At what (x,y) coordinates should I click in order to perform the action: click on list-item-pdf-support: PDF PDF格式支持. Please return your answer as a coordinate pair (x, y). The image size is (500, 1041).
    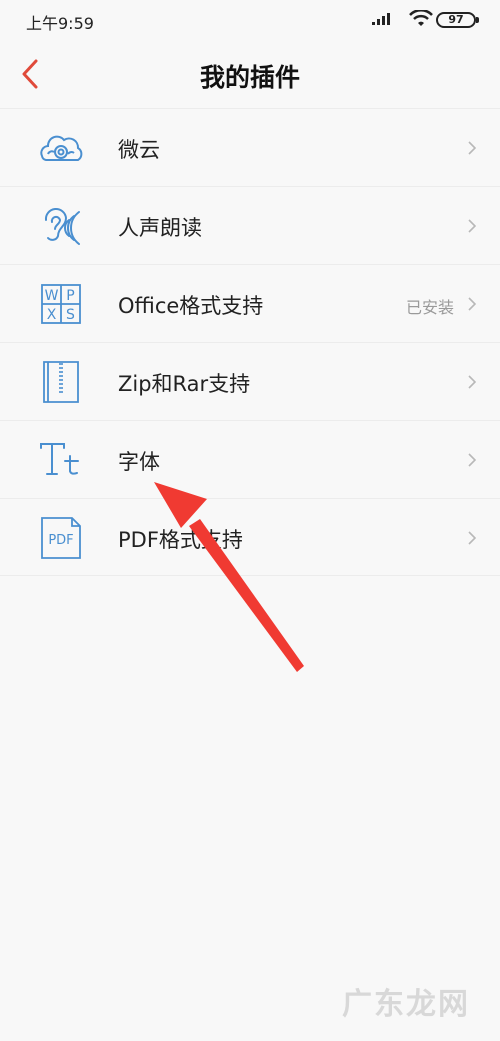
    Looking at the image, I should click on (250, 537).